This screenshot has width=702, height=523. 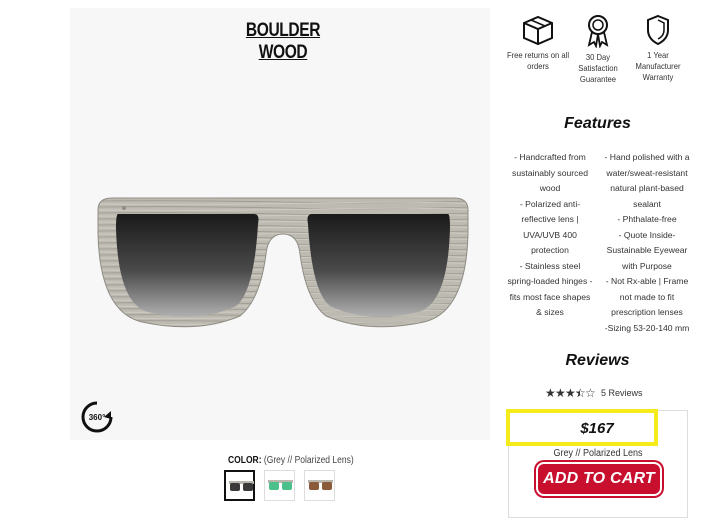 What do you see at coordinates (245, 460) in the screenshot?
I see `color-label-key: COLOR:` at bounding box center [245, 460].